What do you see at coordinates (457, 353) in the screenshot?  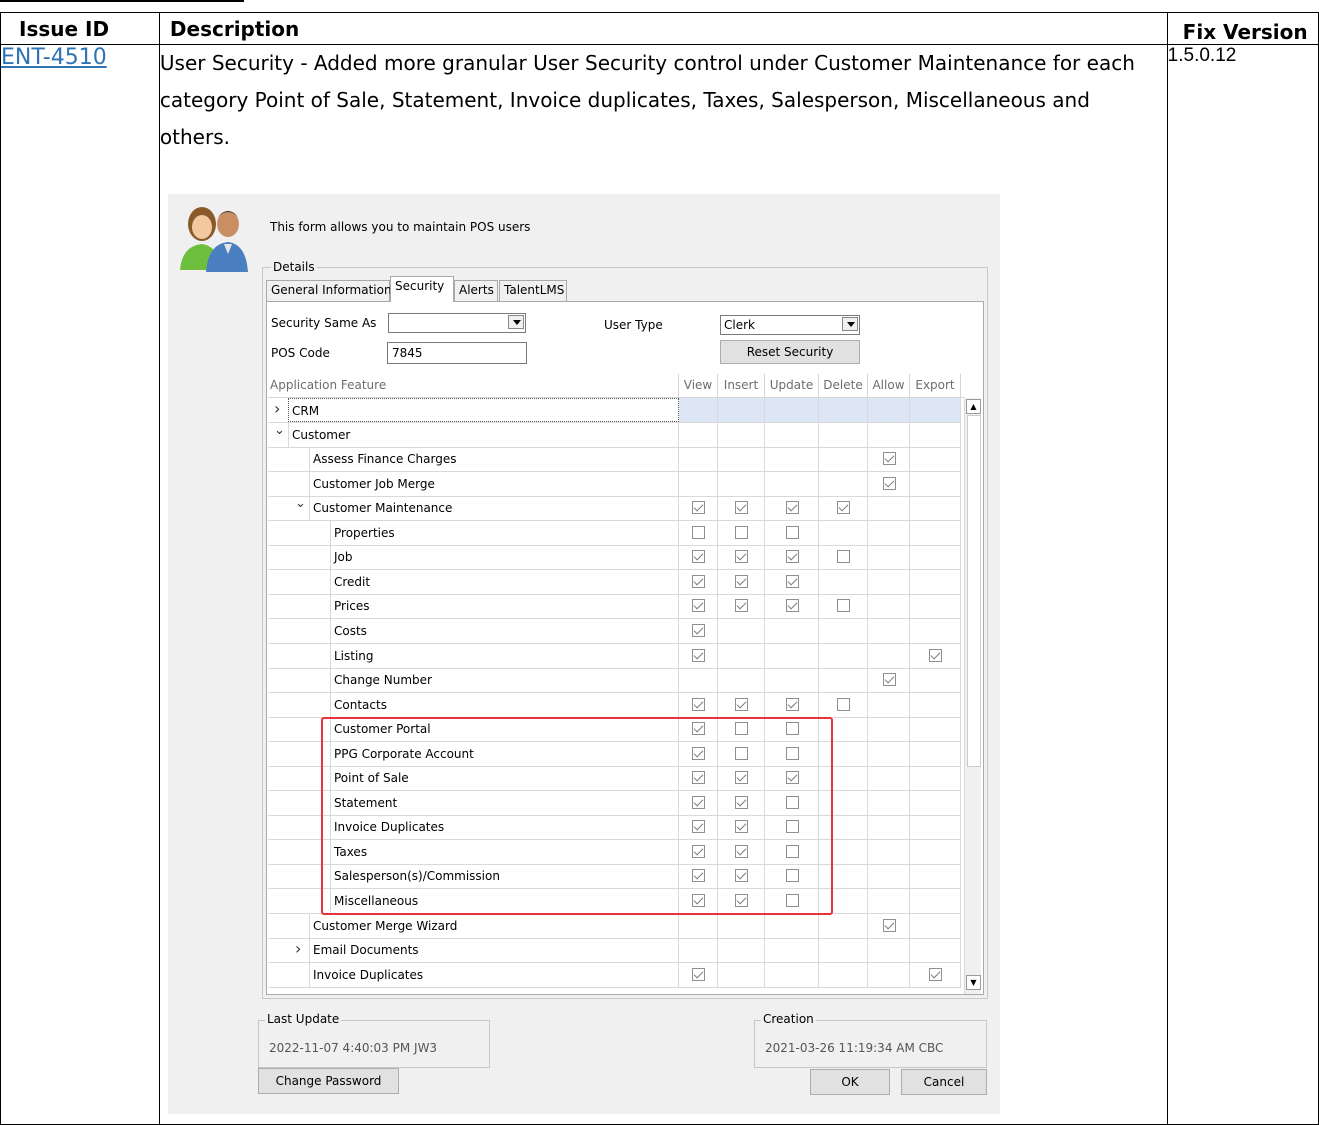 I see `pos-code-input: 7845` at bounding box center [457, 353].